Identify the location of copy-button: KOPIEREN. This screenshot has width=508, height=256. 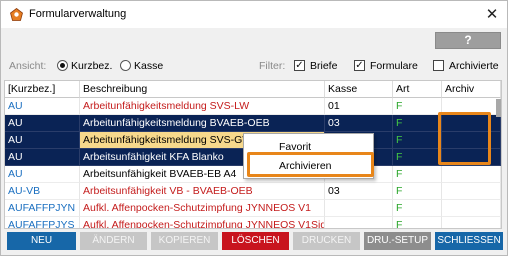
(184, 241).